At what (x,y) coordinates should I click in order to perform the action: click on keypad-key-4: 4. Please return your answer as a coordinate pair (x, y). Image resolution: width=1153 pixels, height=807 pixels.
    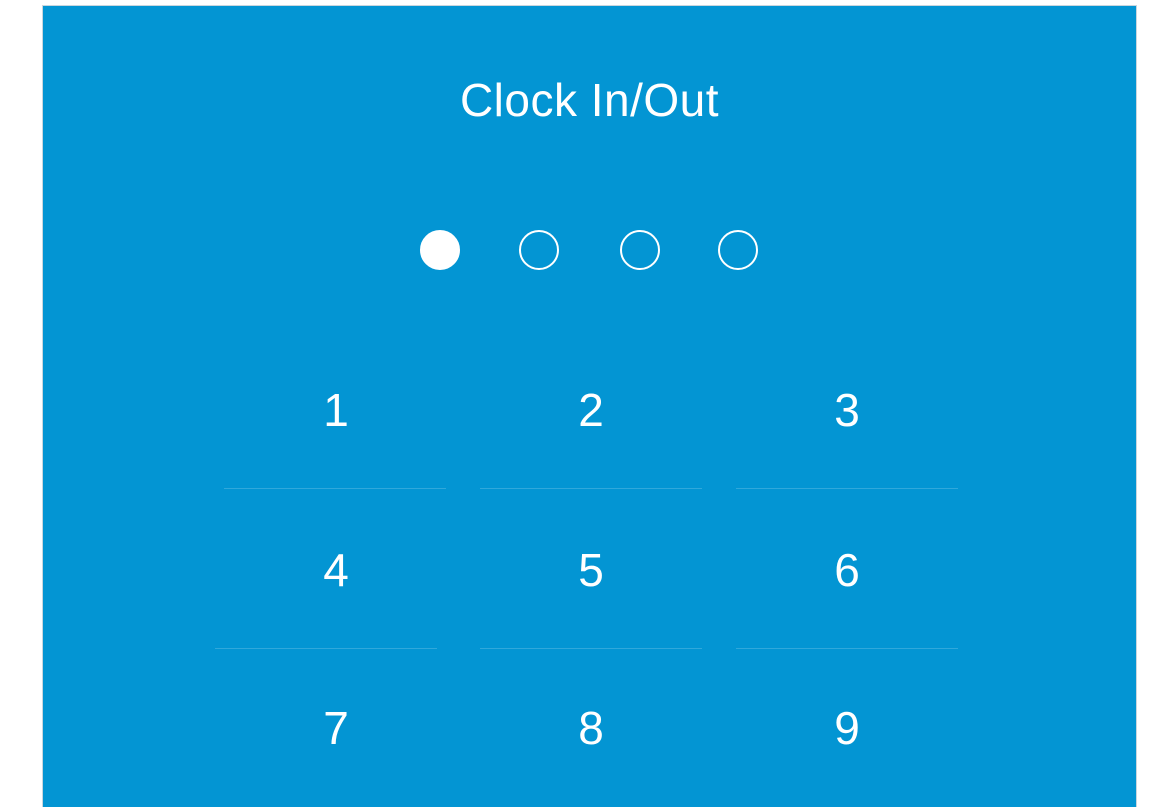
    Looking at the image, I should click on (336, 570).